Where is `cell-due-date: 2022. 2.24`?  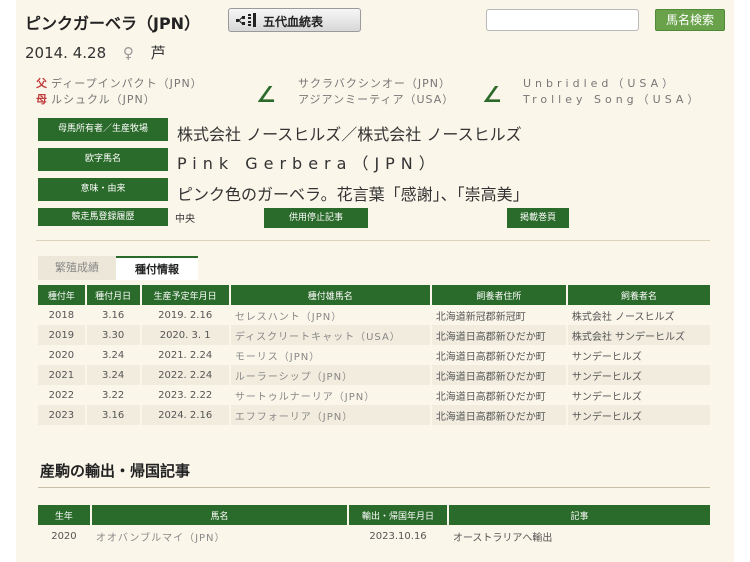 cell-due-date: 2022. 2.24 is located at coordinates (185, 375).